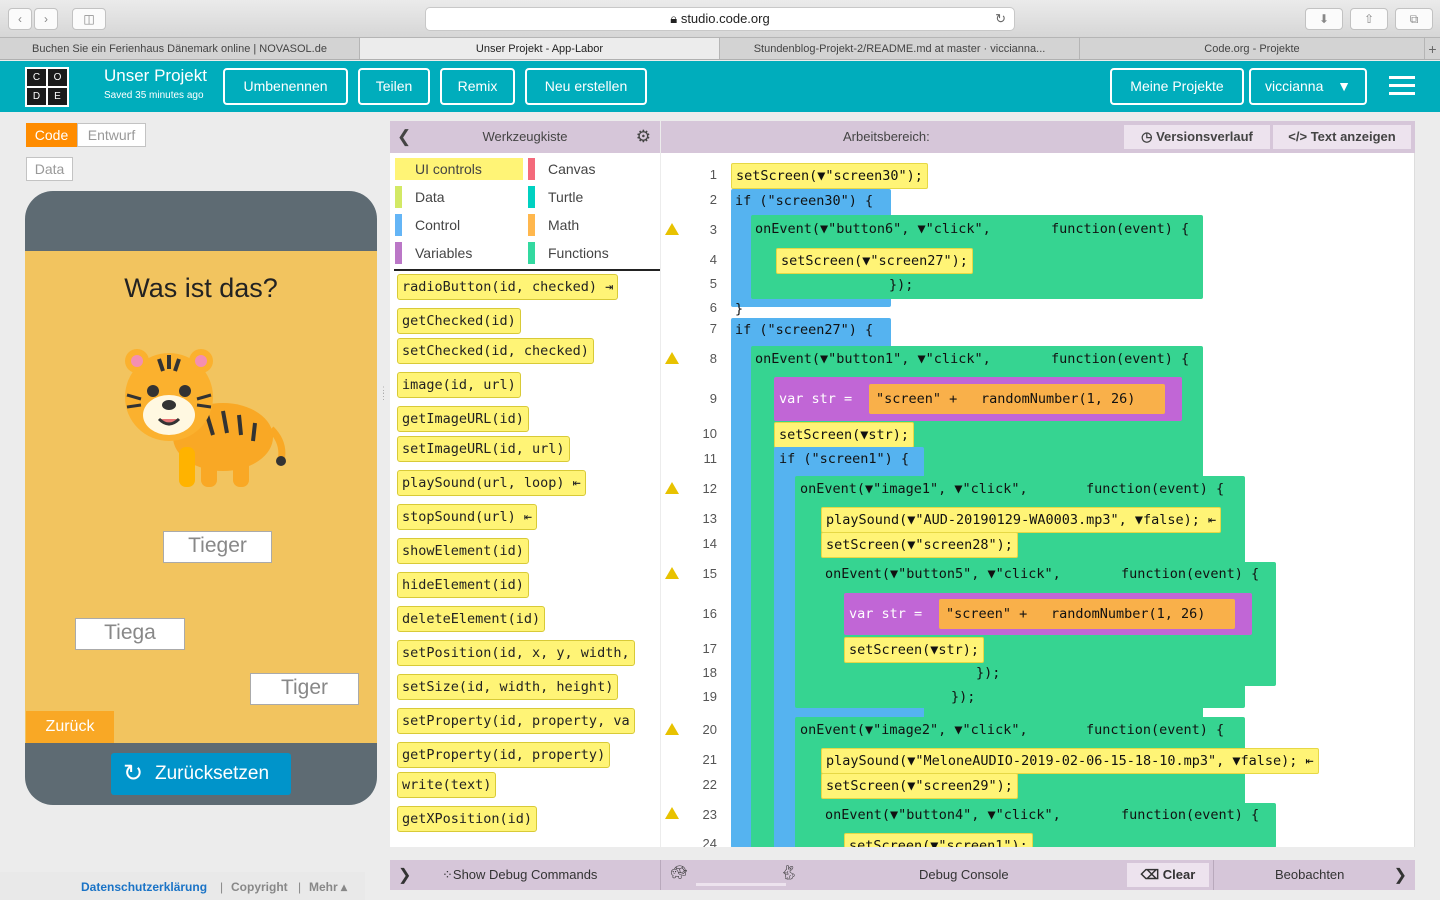 This screenshot has width=1440, height=900. What do you see at coordinates (914, 650) in the screenshot?
I see `code-line-17: setScreen(▼str);` at bounding box center [914, 650].